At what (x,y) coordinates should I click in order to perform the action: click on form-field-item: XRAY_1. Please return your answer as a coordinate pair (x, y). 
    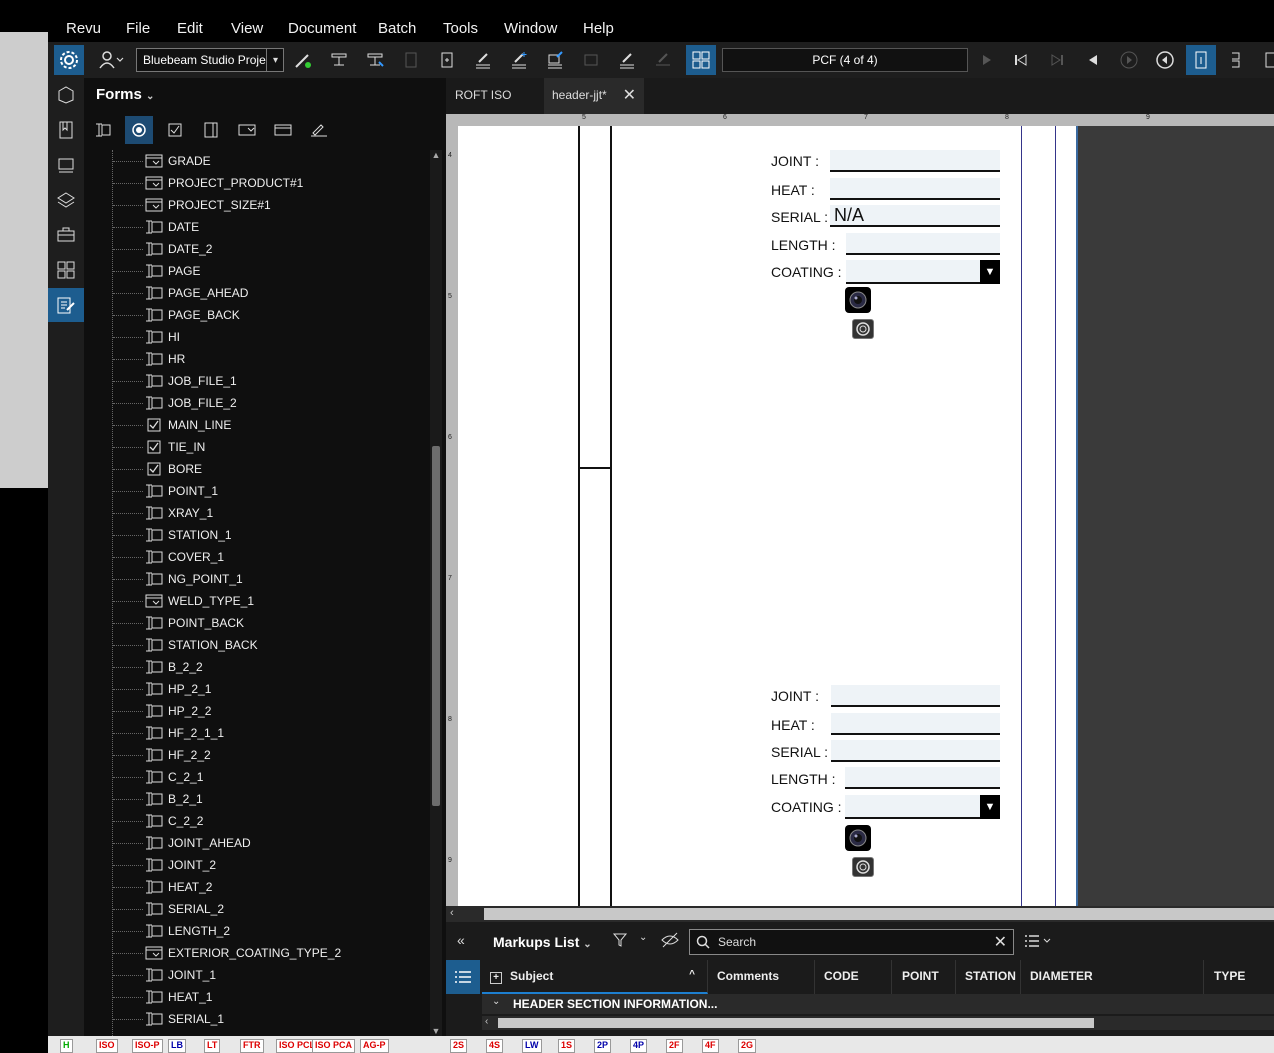
    Looking at the image, I should click on (254, 513).